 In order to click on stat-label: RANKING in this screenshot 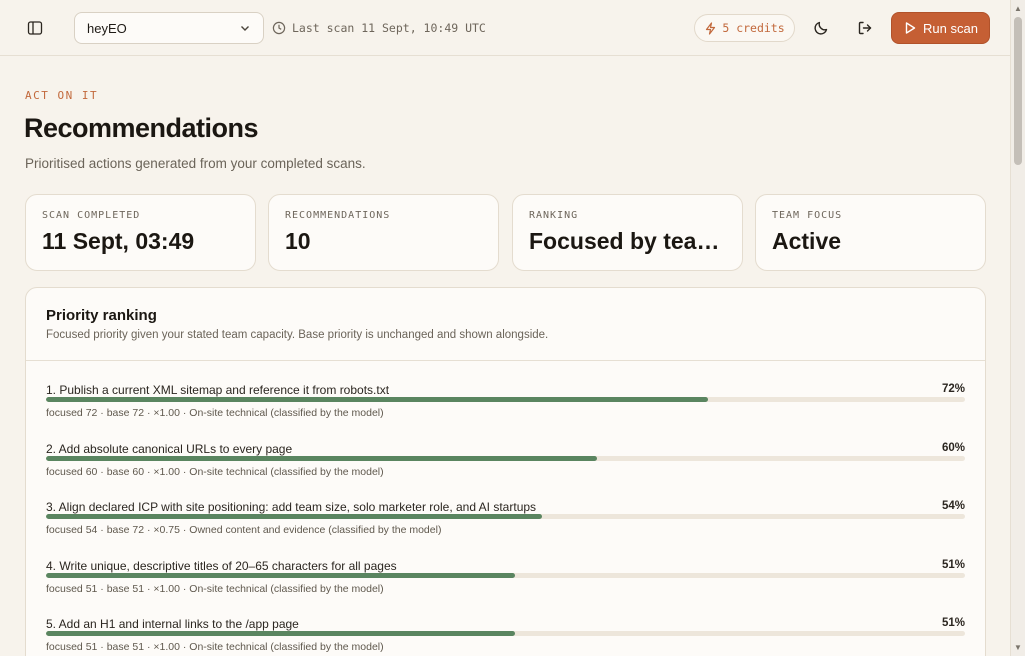, I will do `click(554, 215)`.